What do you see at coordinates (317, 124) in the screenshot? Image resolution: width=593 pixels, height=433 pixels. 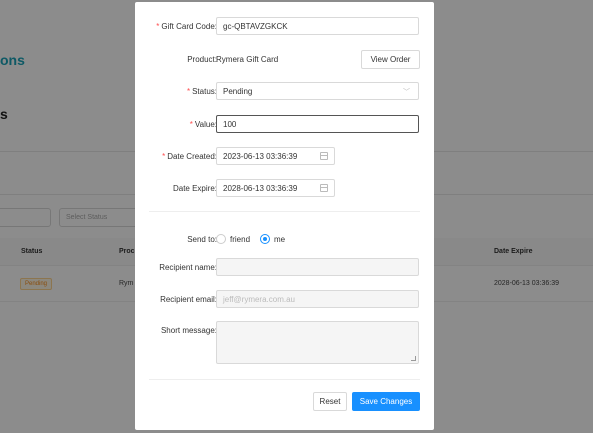 I see `value-field: 100` at bounding box center [317, 124].